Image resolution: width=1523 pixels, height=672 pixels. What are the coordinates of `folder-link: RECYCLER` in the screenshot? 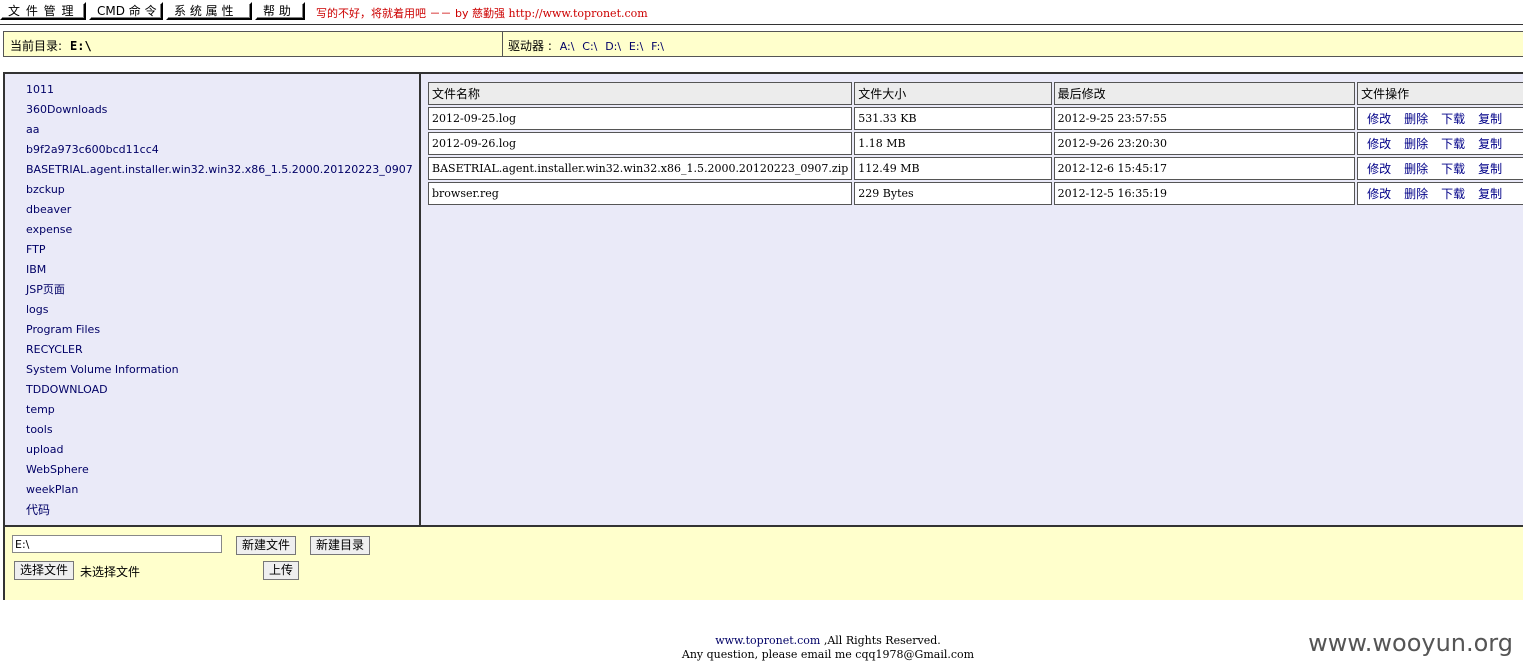 It's located at (54, 350).